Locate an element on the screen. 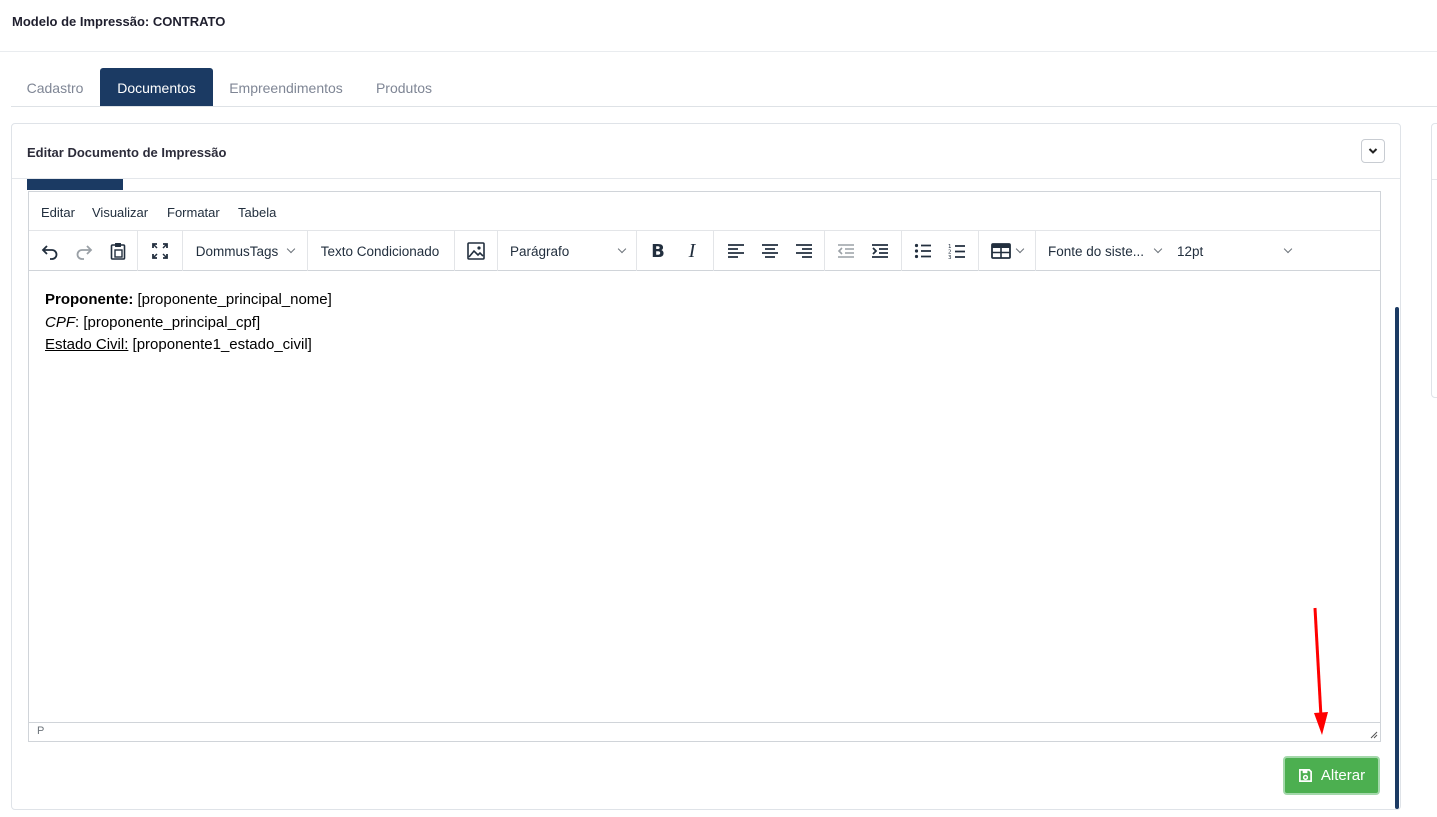  estado-civil-value: [proponente1_estado_civil] is located at coordinates (220, 344).